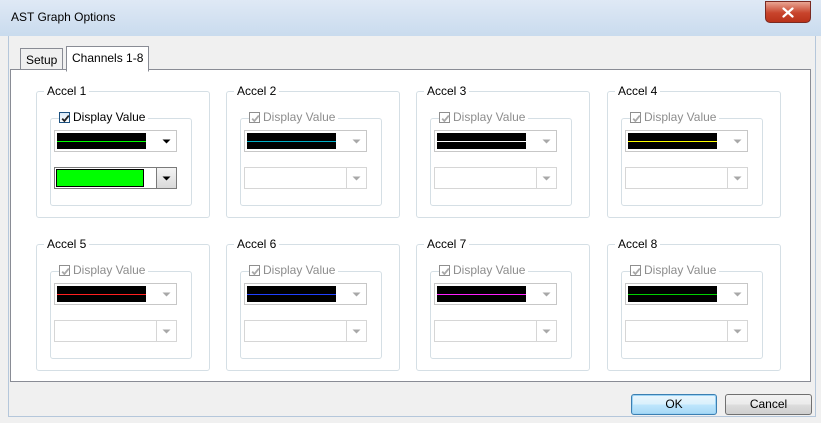 This screenshot has height=423, width=821. I want to click on cancel-button: Cancel, so click(768, 404).